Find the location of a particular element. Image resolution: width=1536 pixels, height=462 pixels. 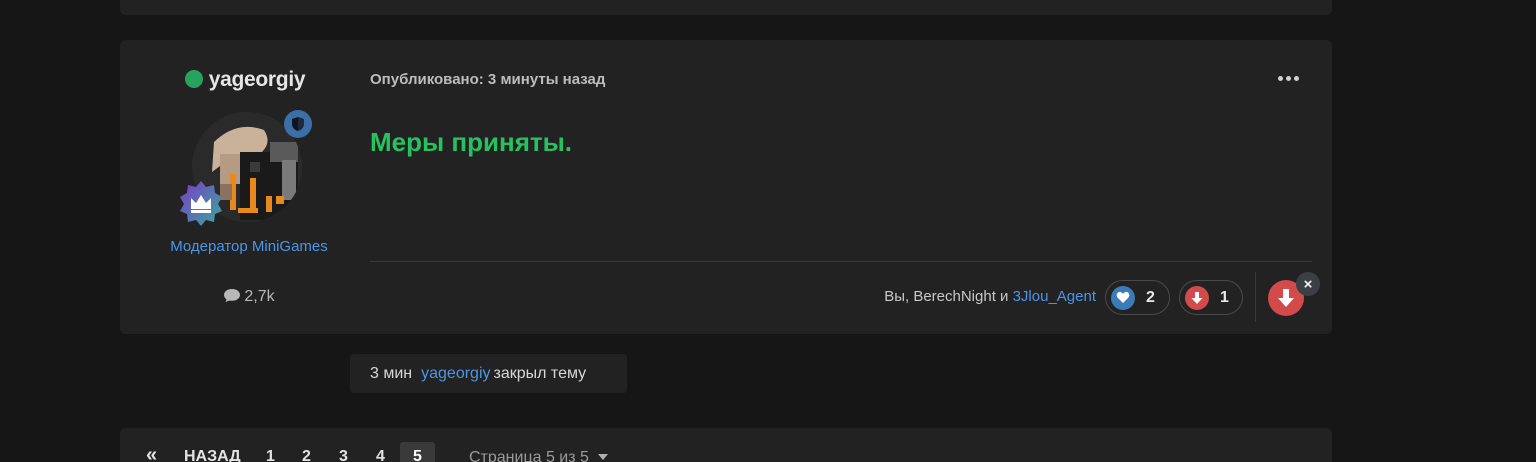

caret-down-icon is located at coordinates (603, 457).